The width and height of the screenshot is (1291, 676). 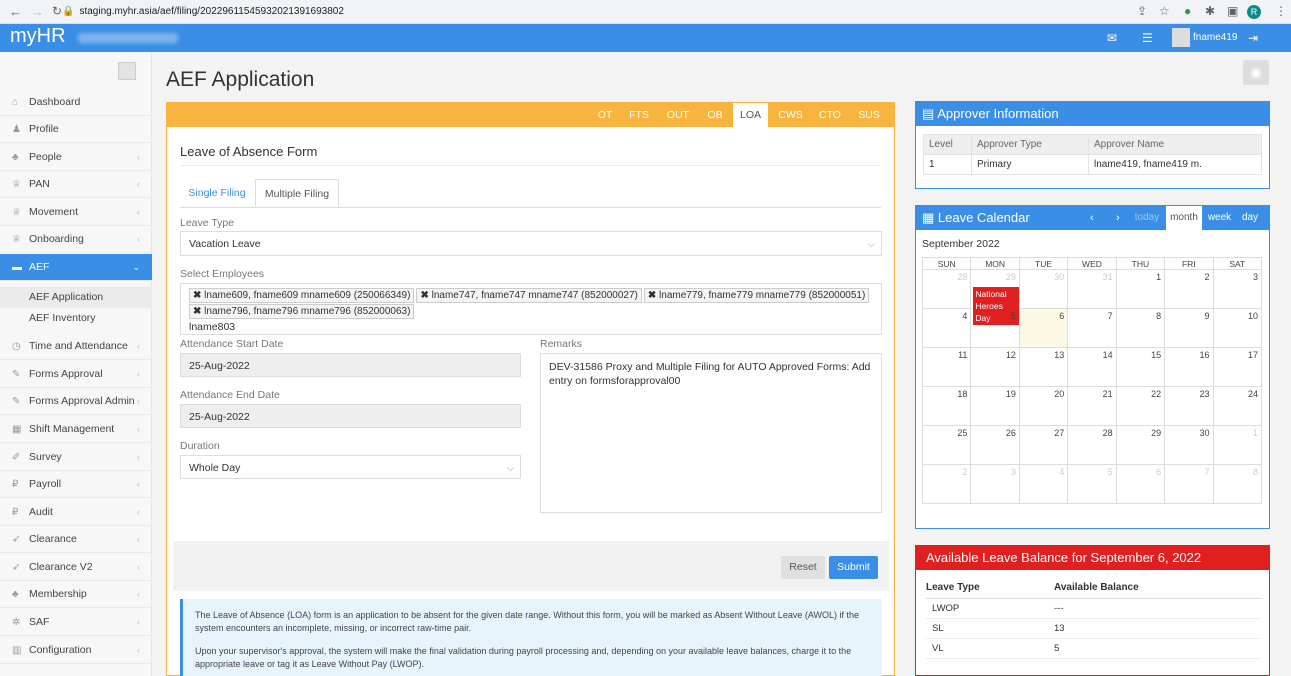 What do you see at coordinates (946, 367) in the screenshot?
I see `calendar-day: 11` at bounding box center [946, 367].